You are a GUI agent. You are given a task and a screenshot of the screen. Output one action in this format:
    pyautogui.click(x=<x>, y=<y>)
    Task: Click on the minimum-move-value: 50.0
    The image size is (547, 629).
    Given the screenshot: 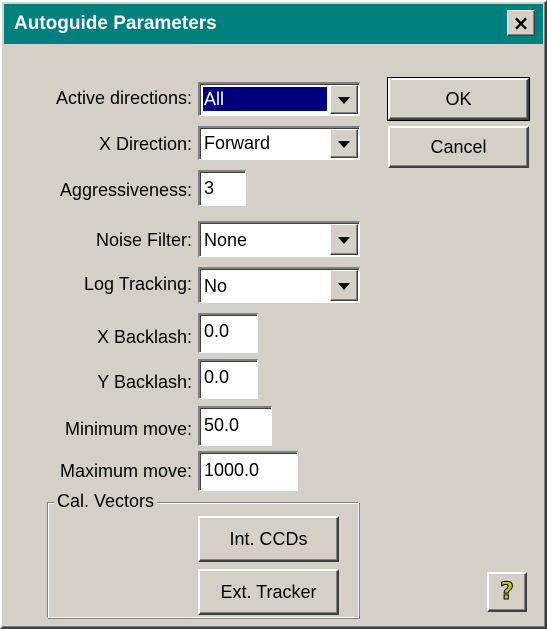 What is the action you would take?
    pyautogui.click(x=222, y=425)
    